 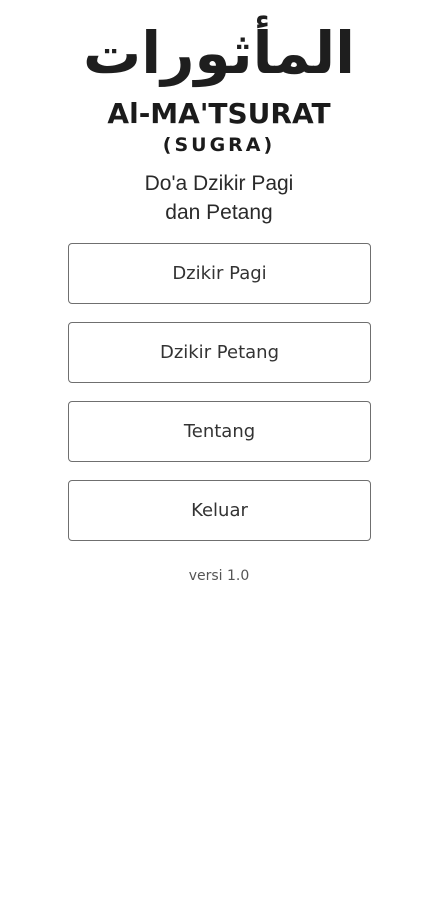 What do you see at coordinates (219, 198) in the screenshot?
I see `tagline: Do'a Dzikir Pagi dan Petang` at bounding box center [219, 198].